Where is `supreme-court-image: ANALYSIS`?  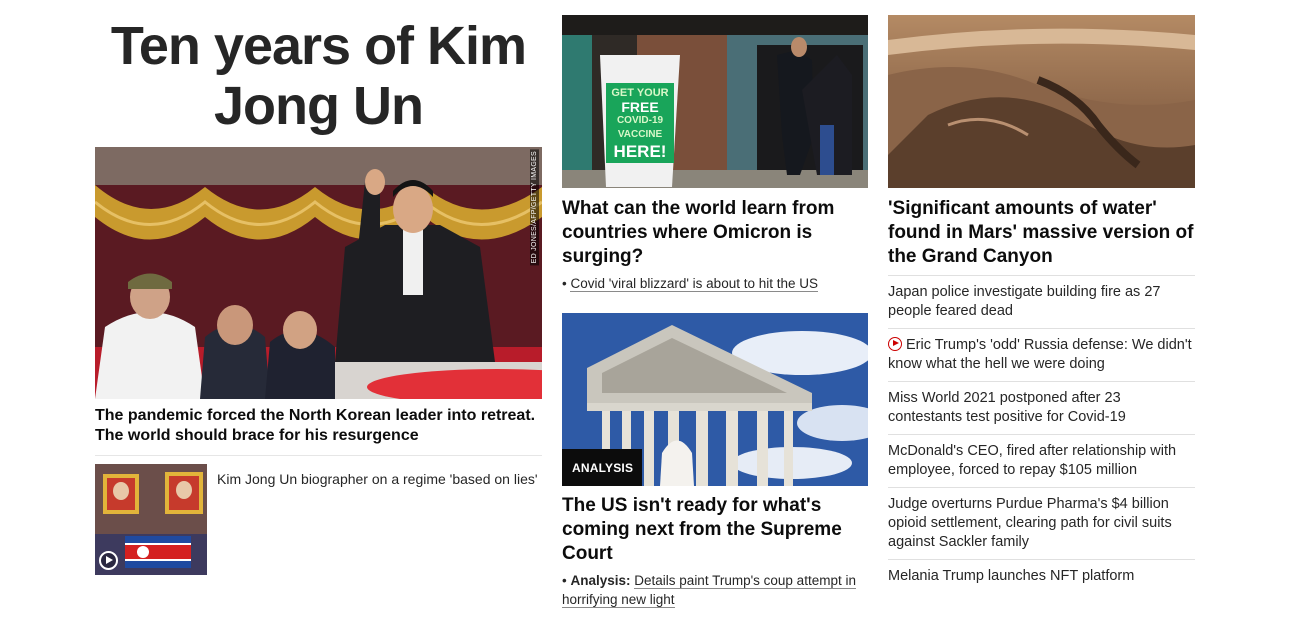
supreme-court-image: ANALYSIS is located at coordinates (715, 399).